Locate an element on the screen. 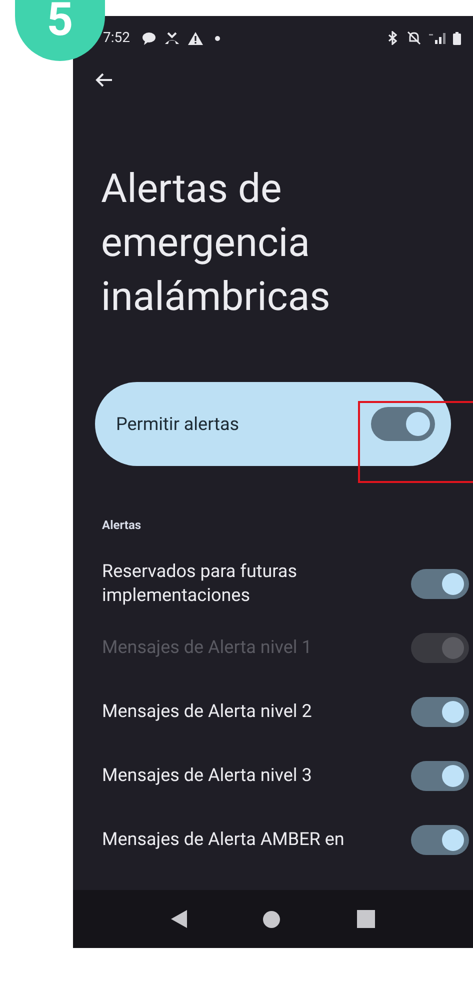 Image resolution: width=473 pixels, height=983 pixels. step-badge: 5 is located at coordinates (60, 30).